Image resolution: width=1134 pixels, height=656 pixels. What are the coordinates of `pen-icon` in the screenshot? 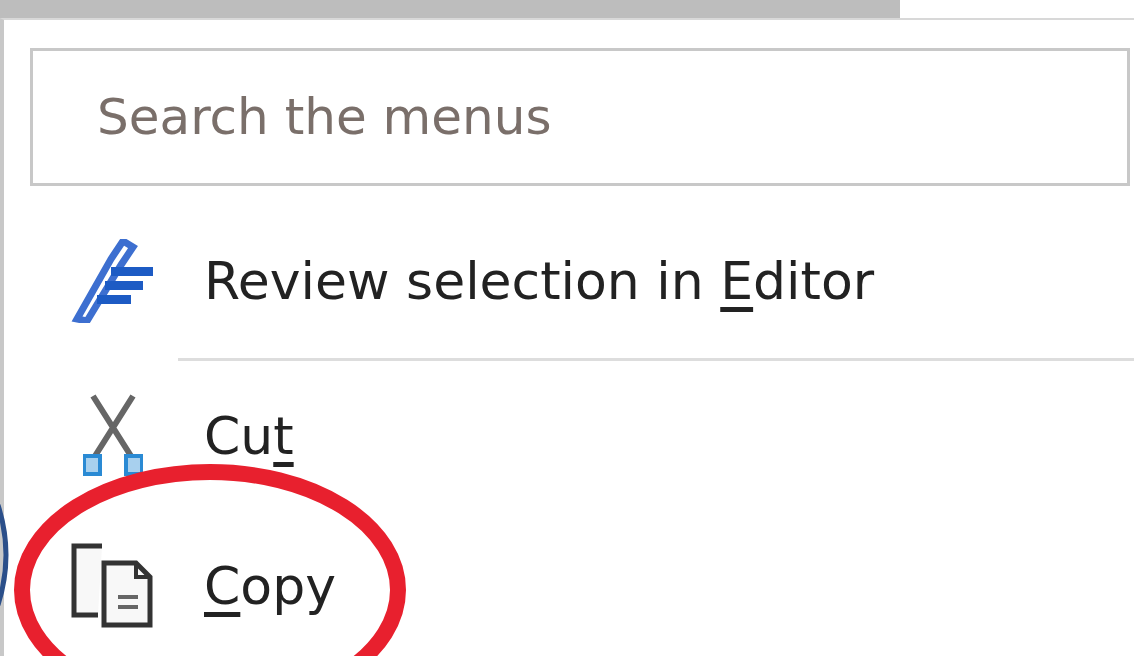 It's located at (113, 281).